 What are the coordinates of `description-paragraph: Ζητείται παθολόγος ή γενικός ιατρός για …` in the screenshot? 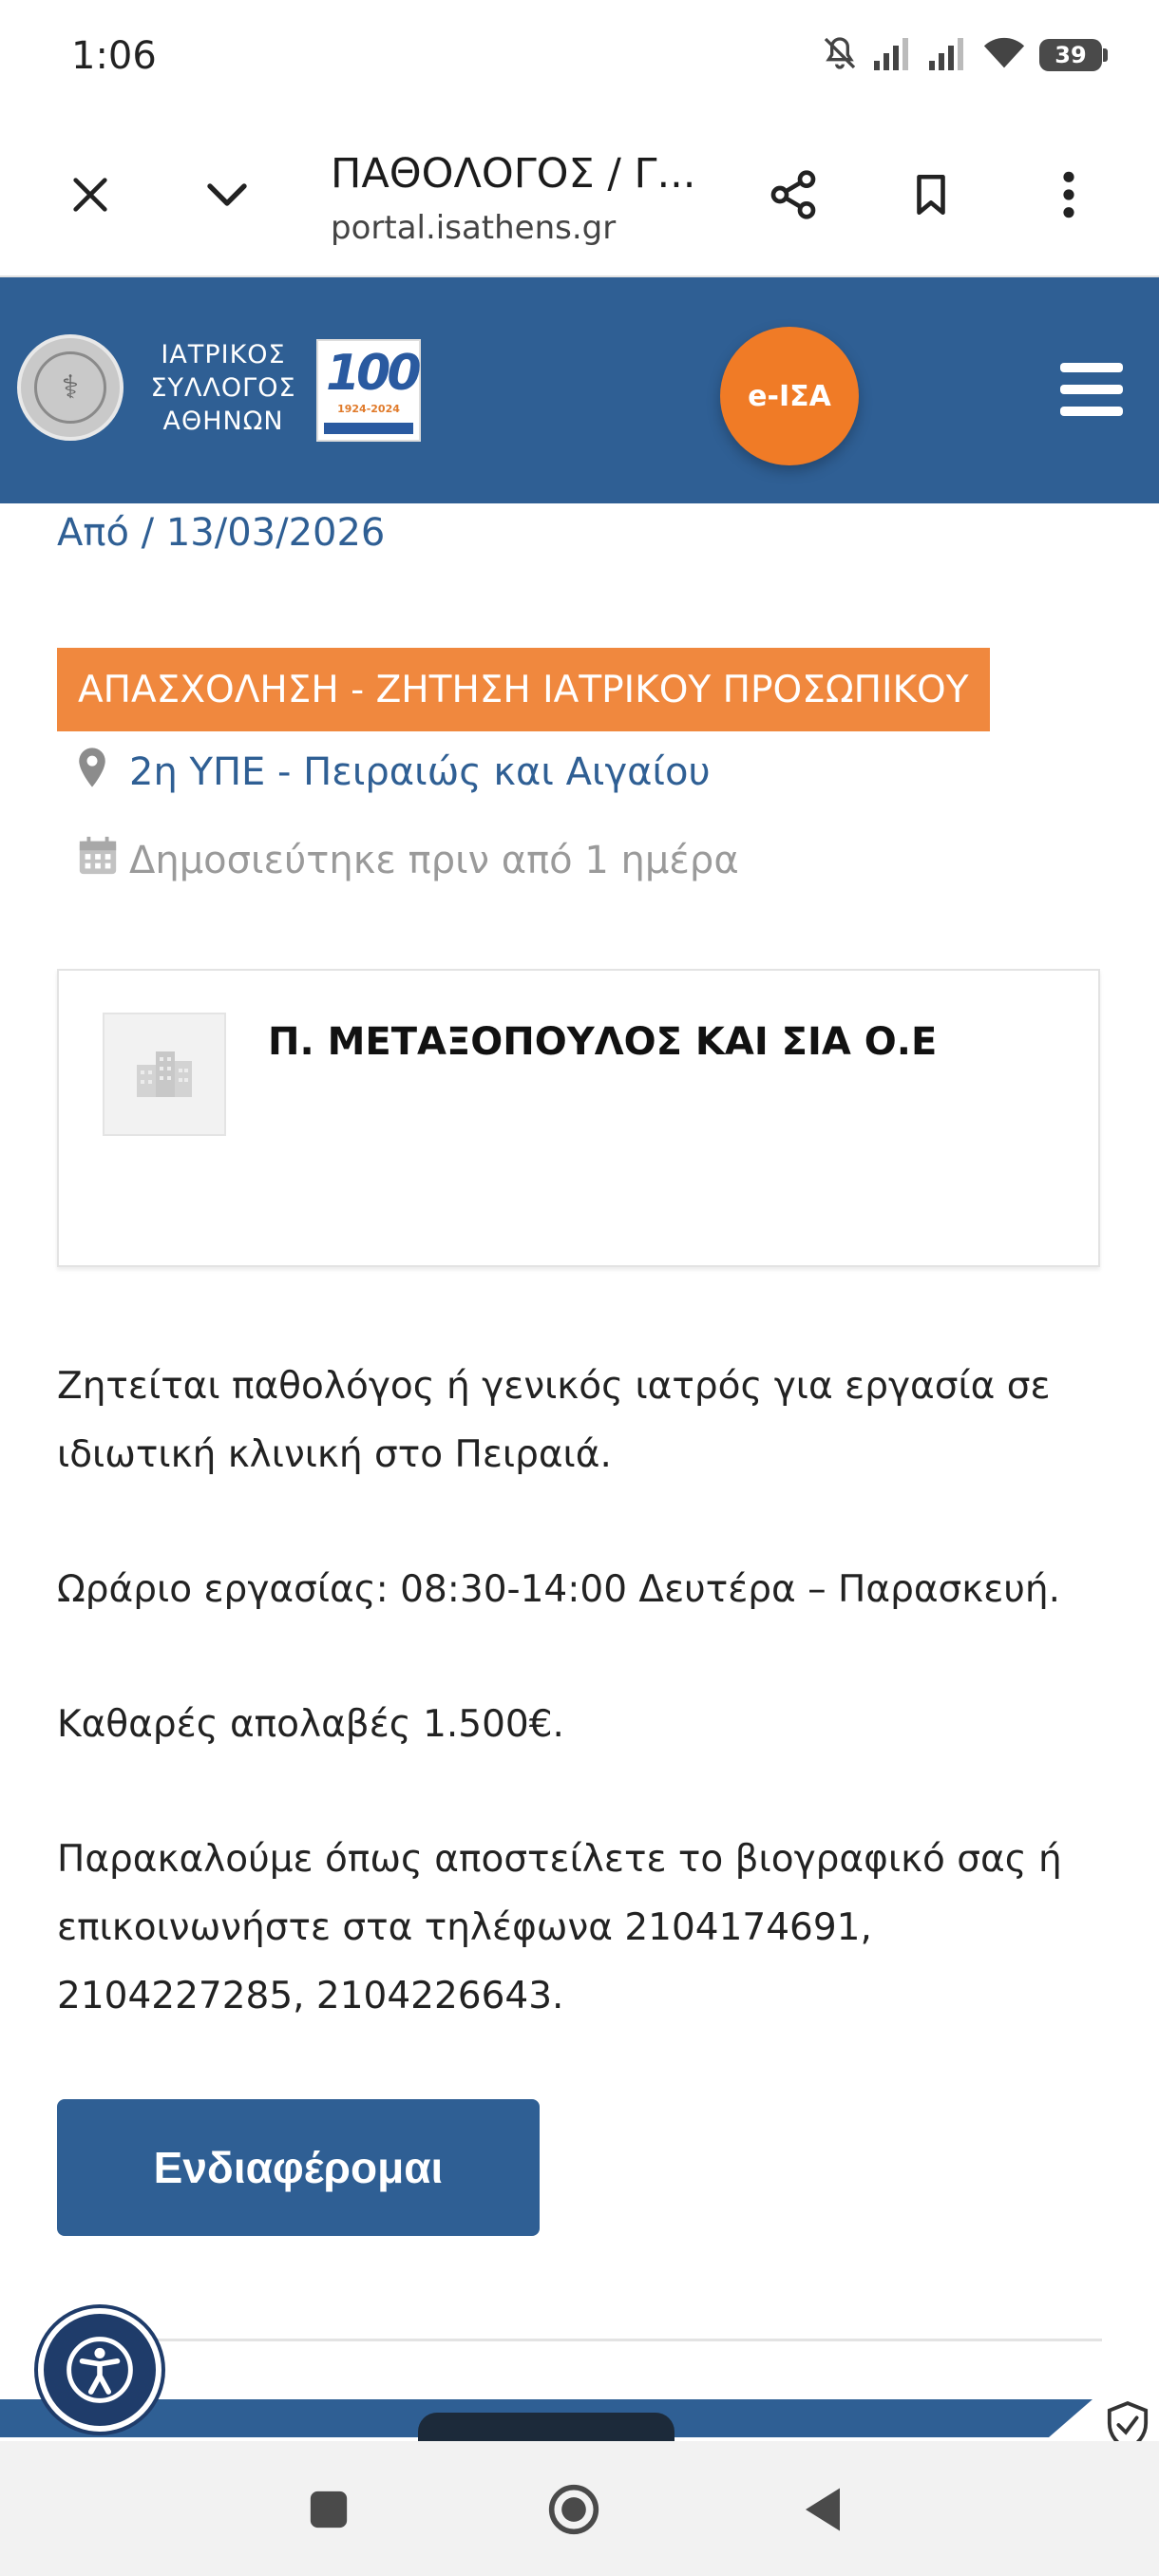 It's located at (554, 1420).